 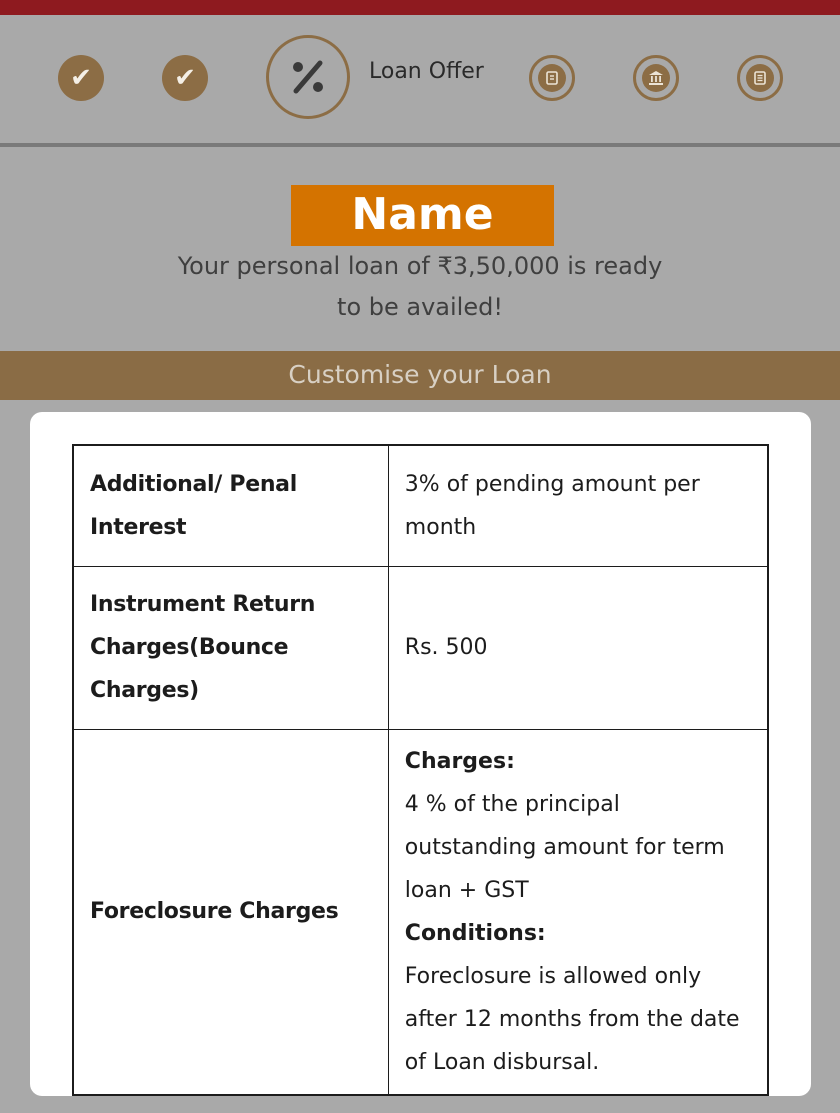 I want to click on offer-line-2: to be availed!, so click(x=420, y=307).